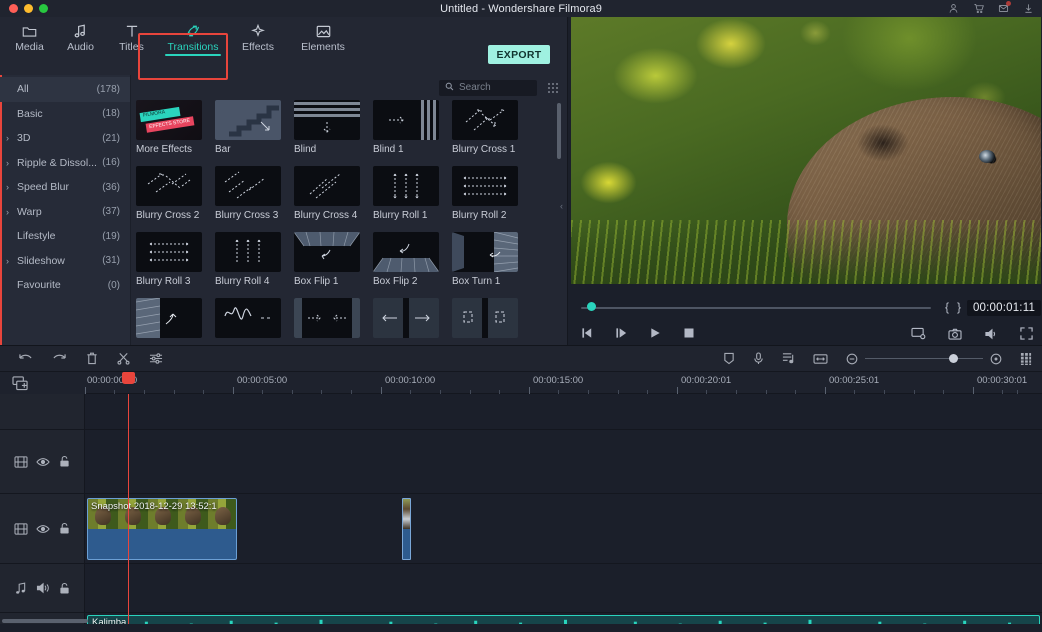 The width and height of the screenshot is (1042, 632). I want to click on tab-effects: Effects, so click(258, 37).